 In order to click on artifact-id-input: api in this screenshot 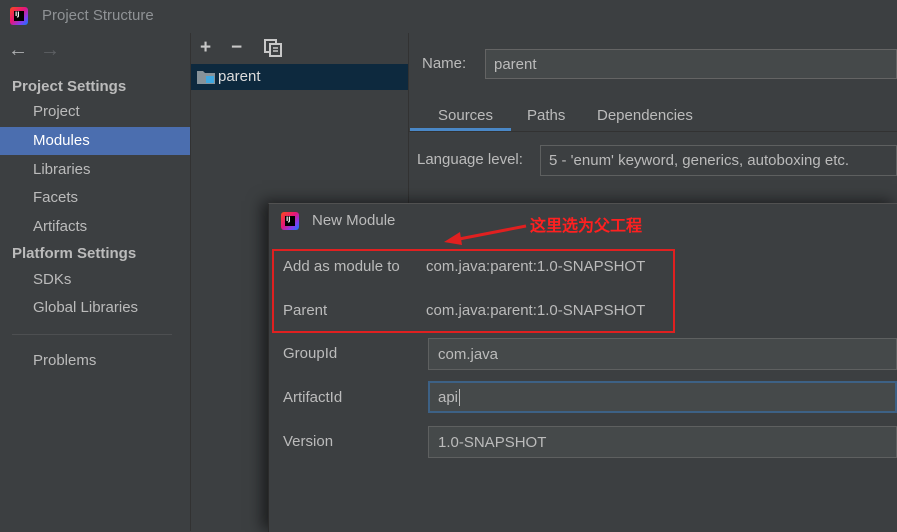, I will do `click(662, 397)`.